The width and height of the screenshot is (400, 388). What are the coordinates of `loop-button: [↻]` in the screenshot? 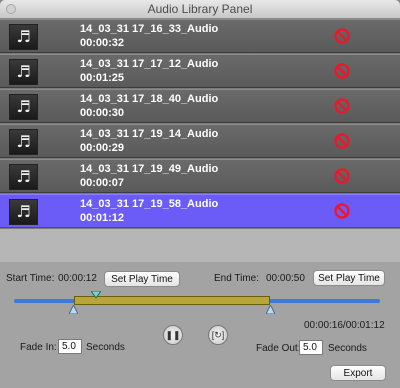 It's located at (218, 335).